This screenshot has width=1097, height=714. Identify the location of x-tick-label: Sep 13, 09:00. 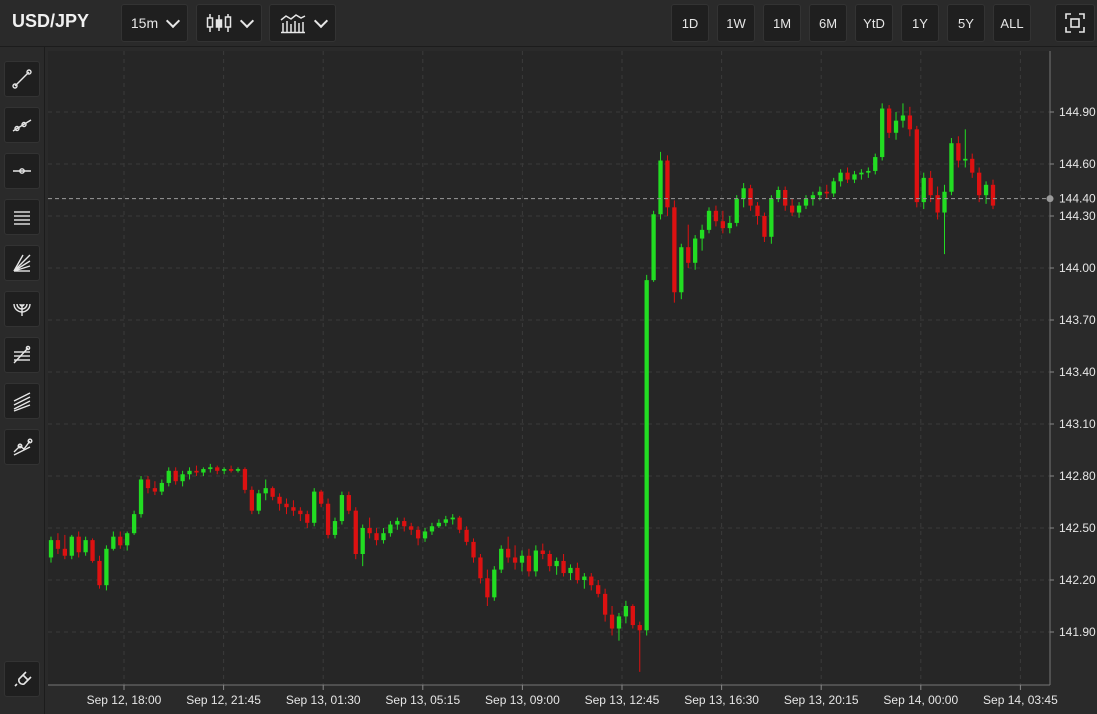
(522, 700).